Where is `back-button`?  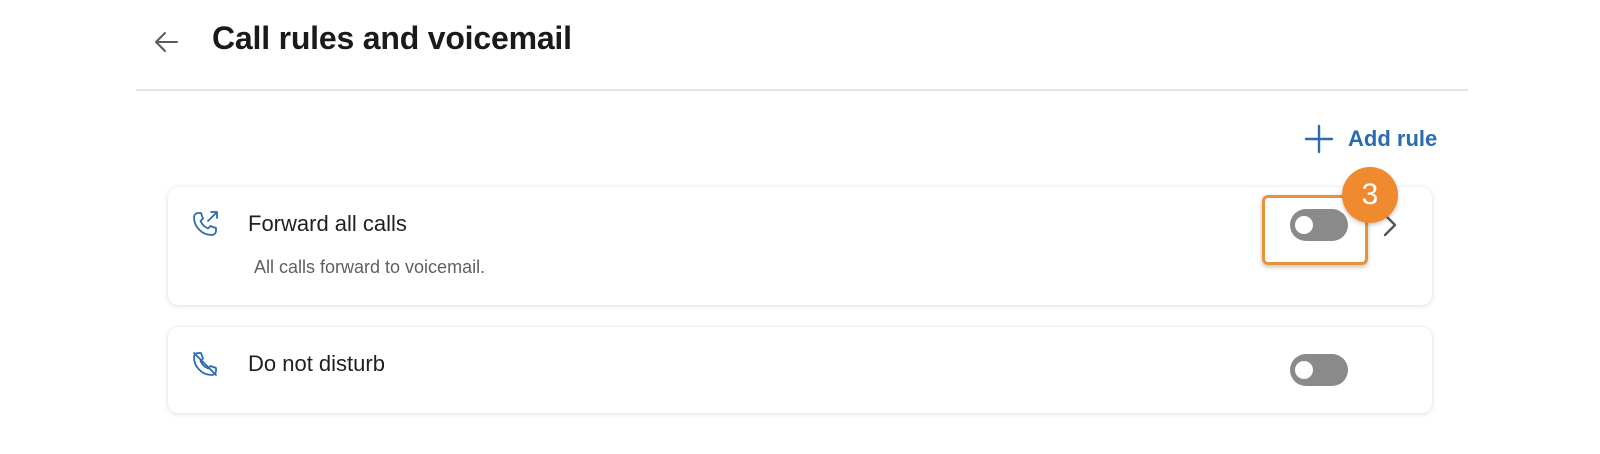
back-button is located at coordinates (166, 42).